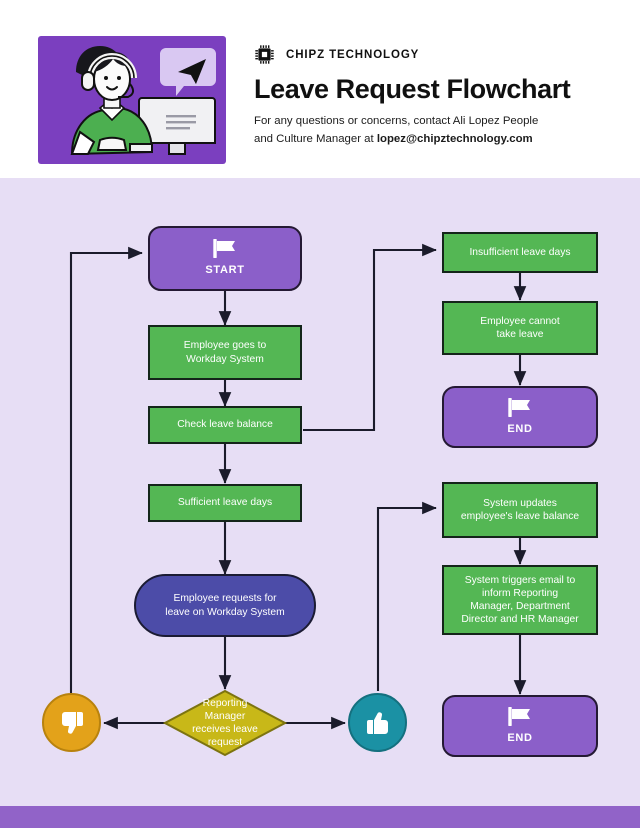  What do you see at coordinates (315, 138) in the screenshot?
I see `subtitle-line-2-prefix: and Culture Manager at` at bounding box center [315, 138].